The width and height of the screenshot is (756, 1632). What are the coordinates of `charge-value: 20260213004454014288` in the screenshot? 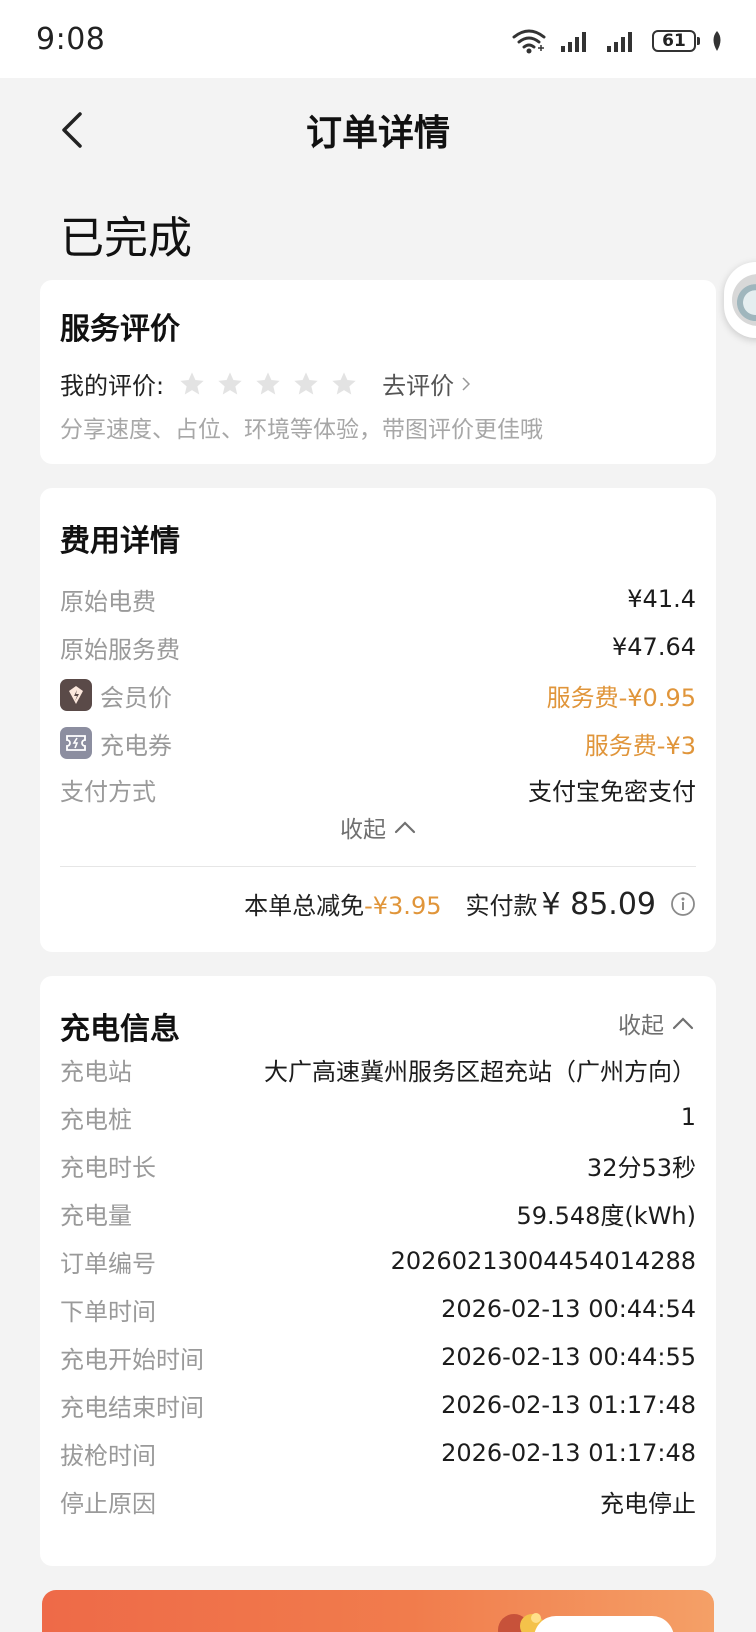 It's located at (543, 1261).